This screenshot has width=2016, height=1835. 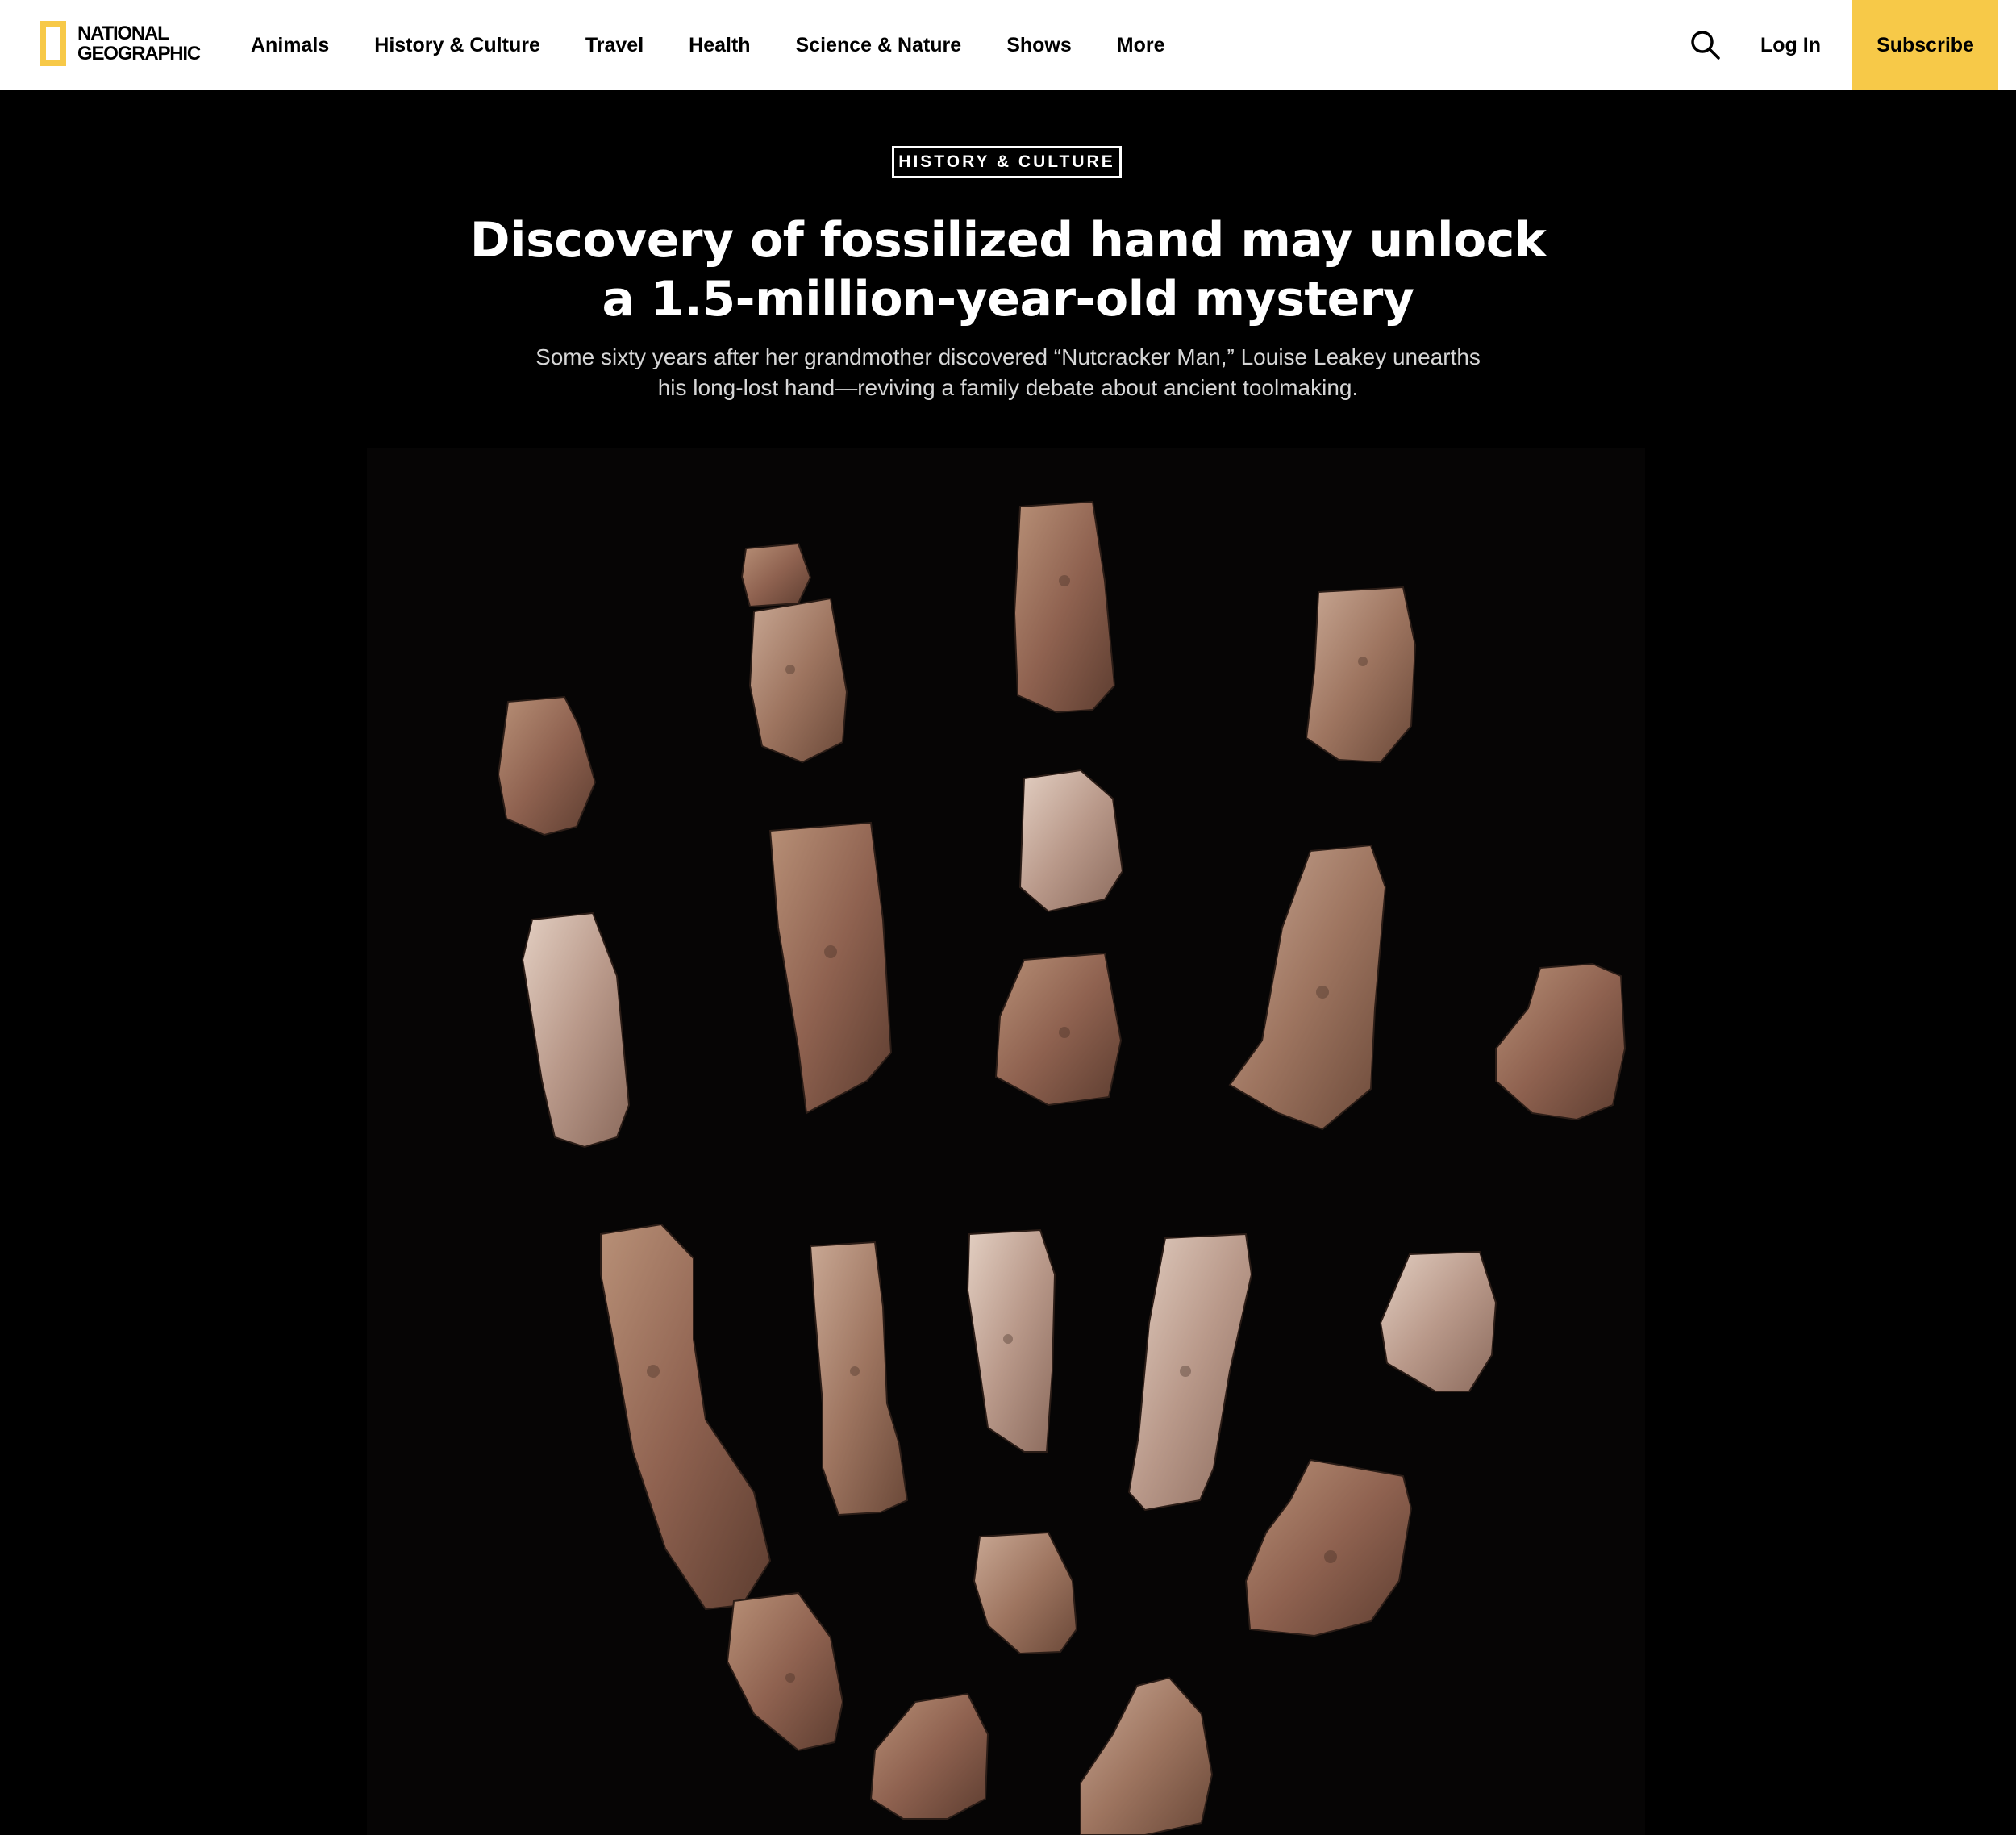 What do you see at coordinates (53, 43) in the screenshot?
I see `yellow-border-icon` at bounding box center [53, 43].